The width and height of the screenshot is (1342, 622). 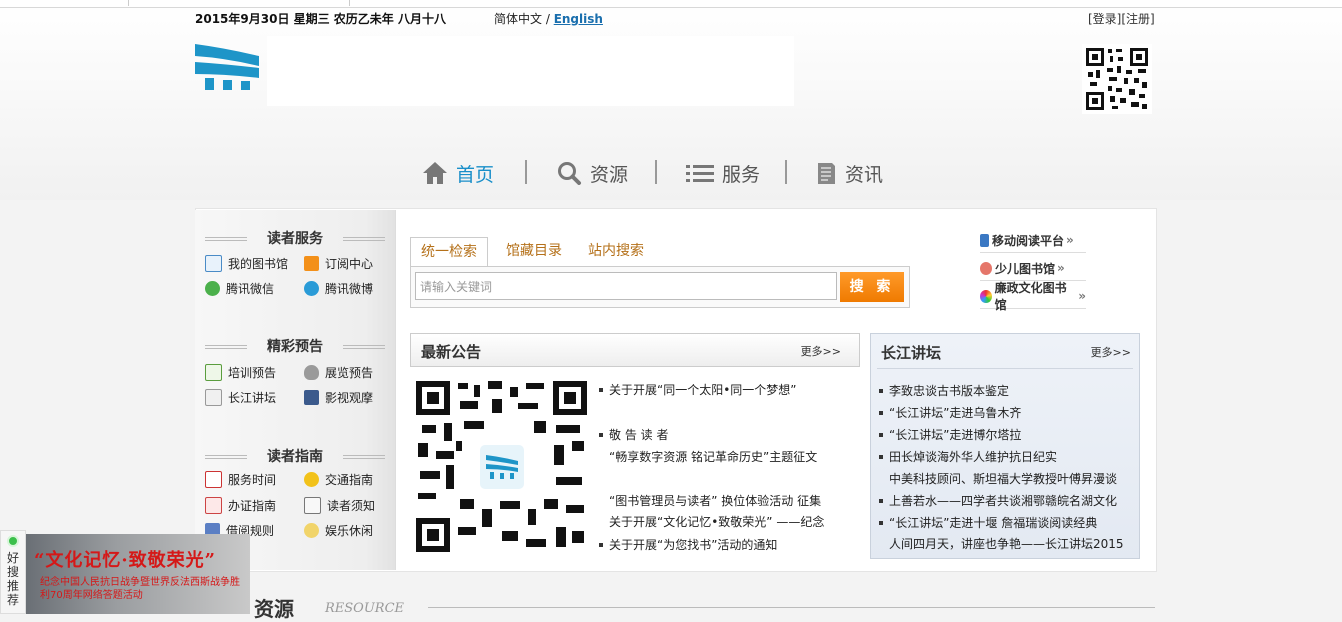 I want to click on notice-item: “图书管理员与读者” 换位体验活动 征集, so click(x=734, y=500).